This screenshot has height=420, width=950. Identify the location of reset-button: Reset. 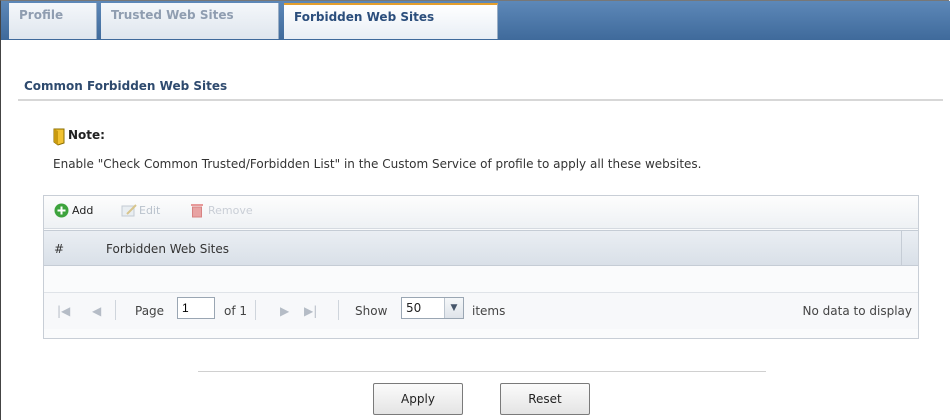
(545, 399).